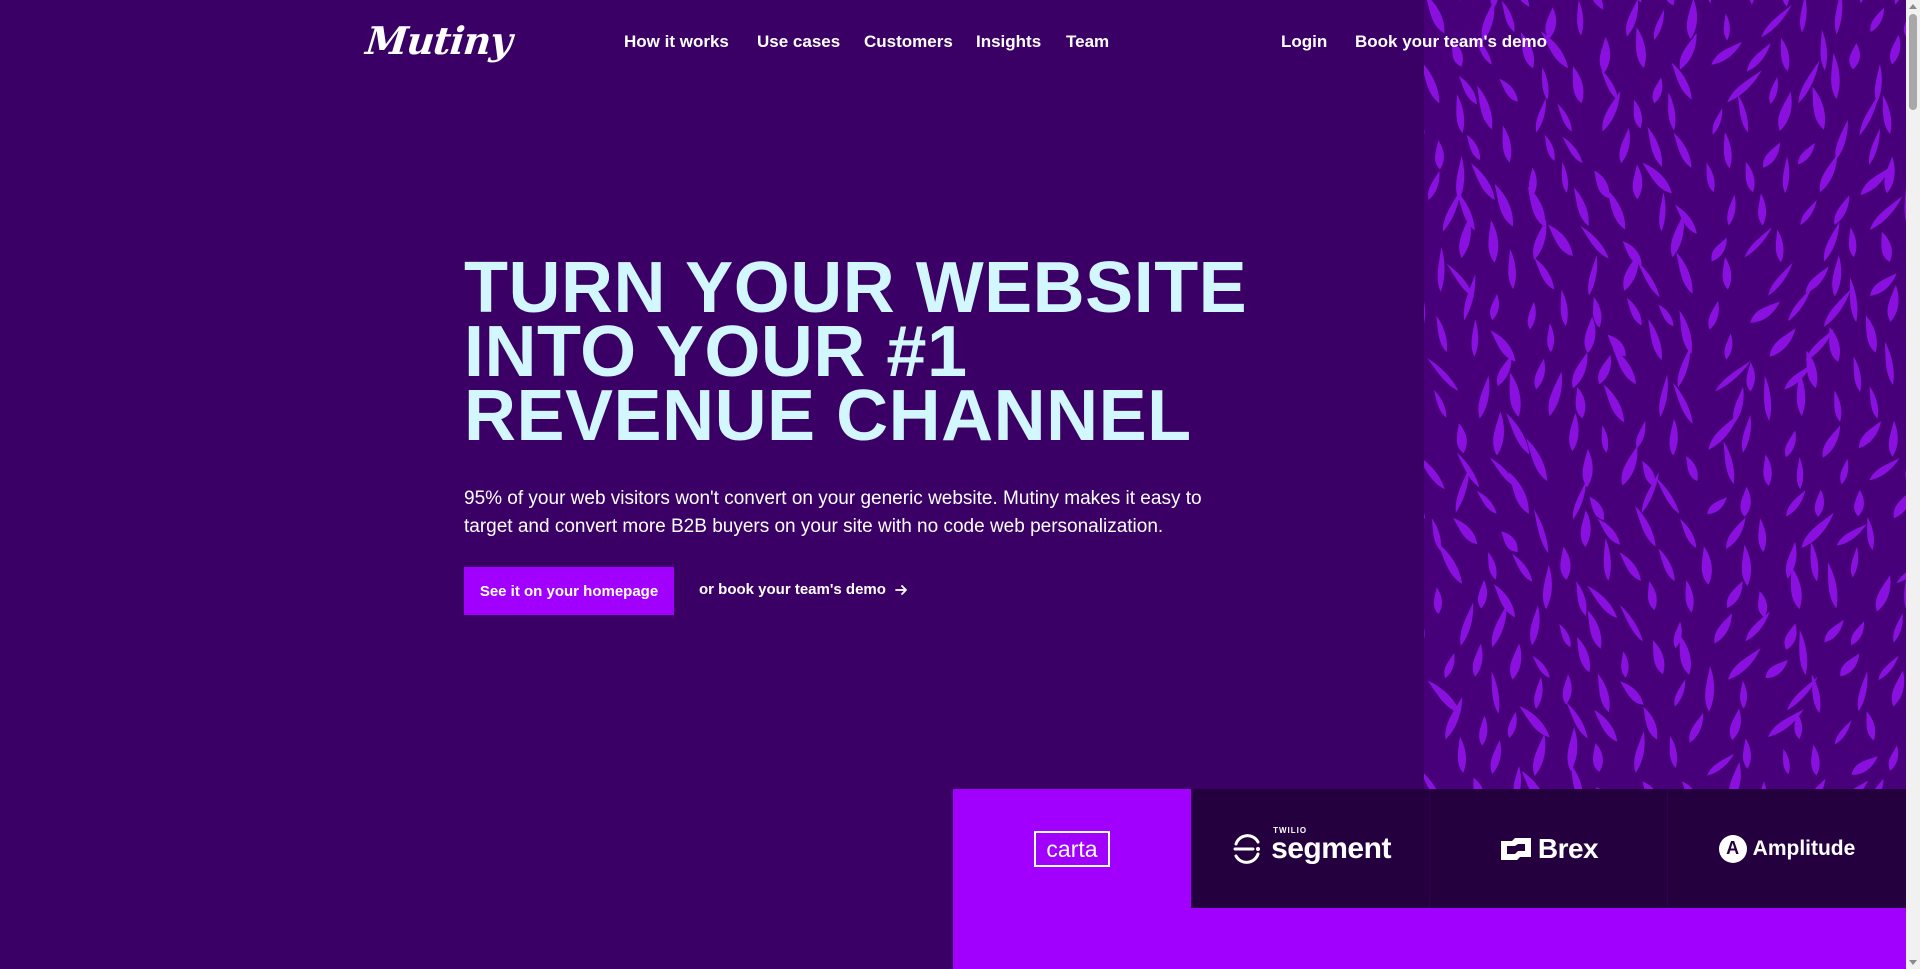  What do you see at coordinates (1331, 848) in the screenshot?
I see `segment-name: segment` at bounding box center [1331, 848].